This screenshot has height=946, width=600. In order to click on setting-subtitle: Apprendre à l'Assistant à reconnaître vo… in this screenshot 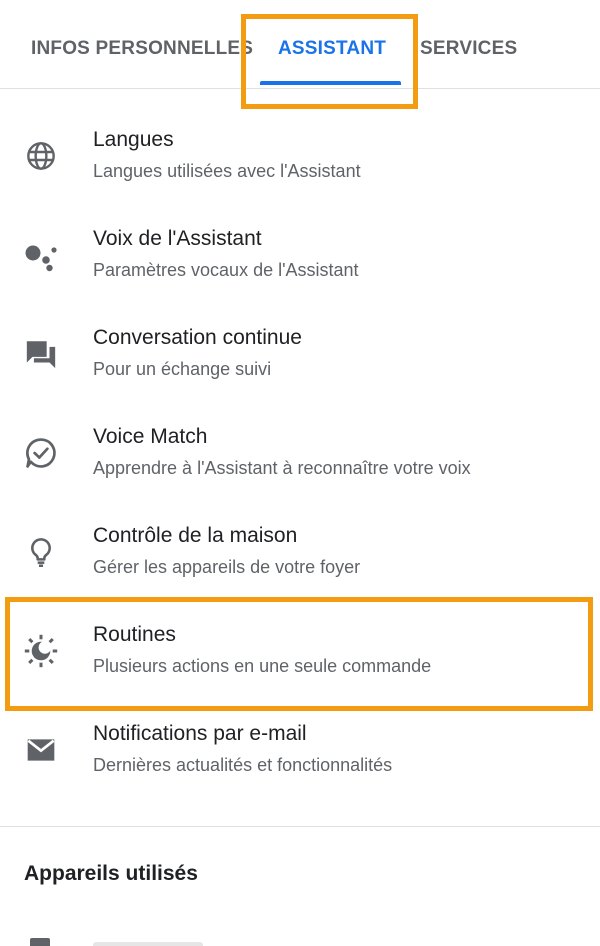, I will do `click(282, 468)`.